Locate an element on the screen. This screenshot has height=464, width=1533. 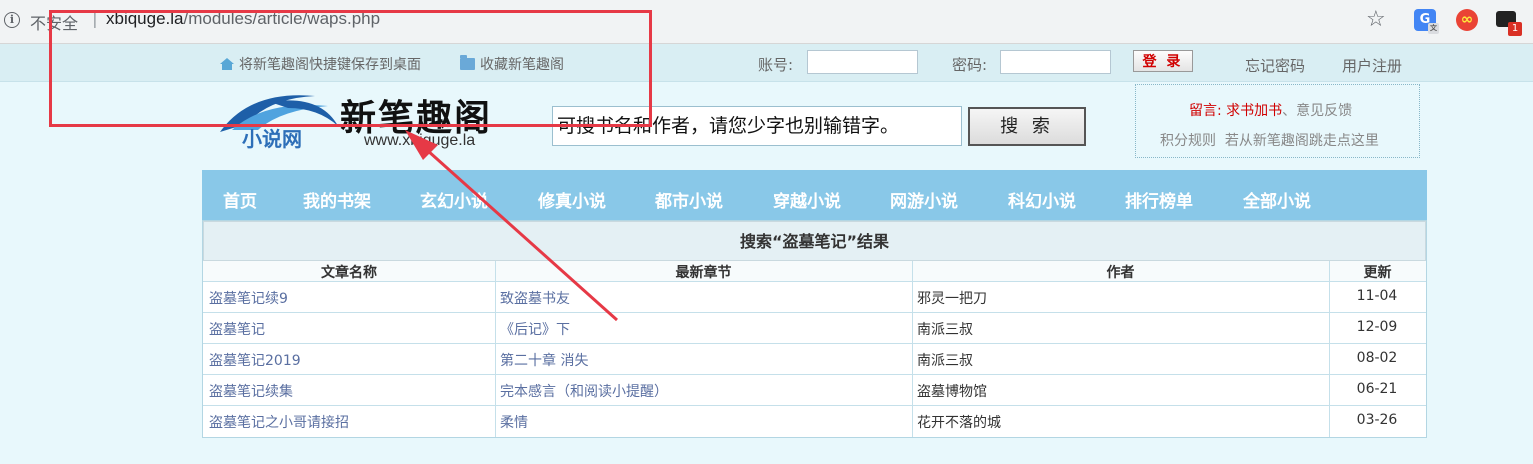
book-name-link: 盗墓笔记之小哥请接招 is located at coordinates (279, 422).